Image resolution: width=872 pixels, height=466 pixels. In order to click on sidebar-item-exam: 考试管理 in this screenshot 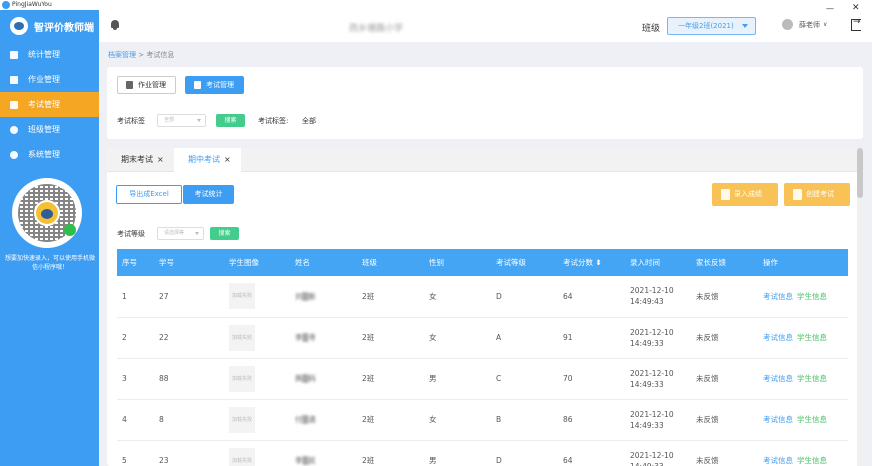, I will do `click(49, 104)`.